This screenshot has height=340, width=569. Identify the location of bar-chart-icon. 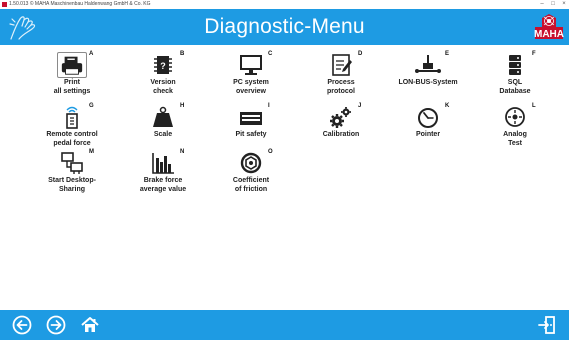
(163, 163).